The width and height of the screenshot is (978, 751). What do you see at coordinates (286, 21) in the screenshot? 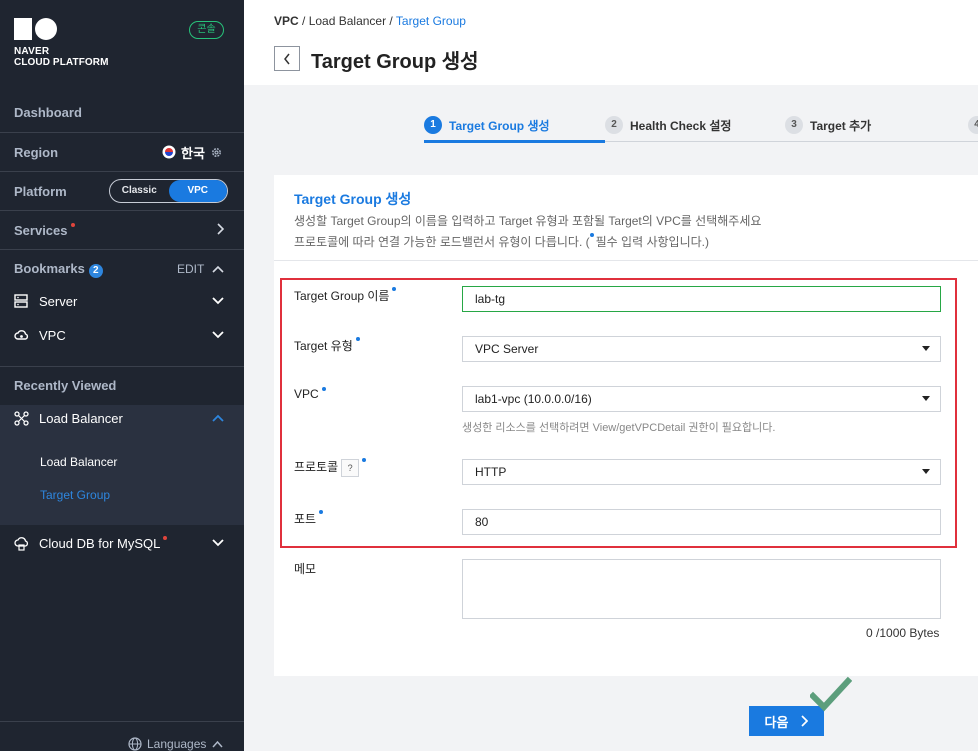
I see `breadcrumb-vpc: VPC` at bounding box center [286, 21].